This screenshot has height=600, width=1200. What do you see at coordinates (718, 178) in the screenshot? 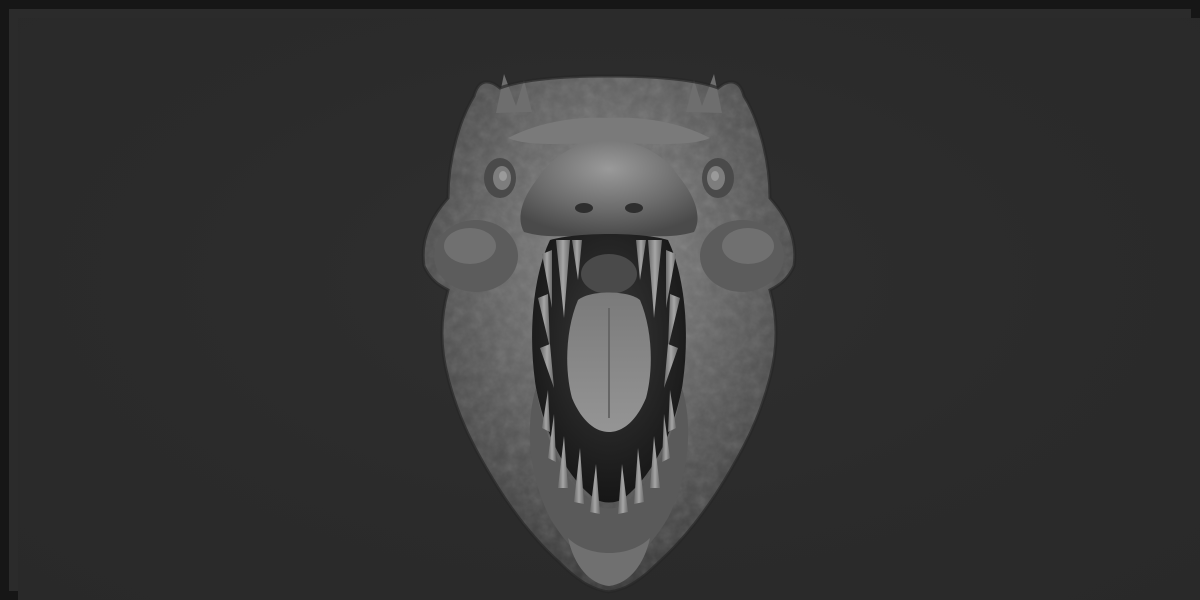
I see `right-eye` at bounding box center [718, 178].